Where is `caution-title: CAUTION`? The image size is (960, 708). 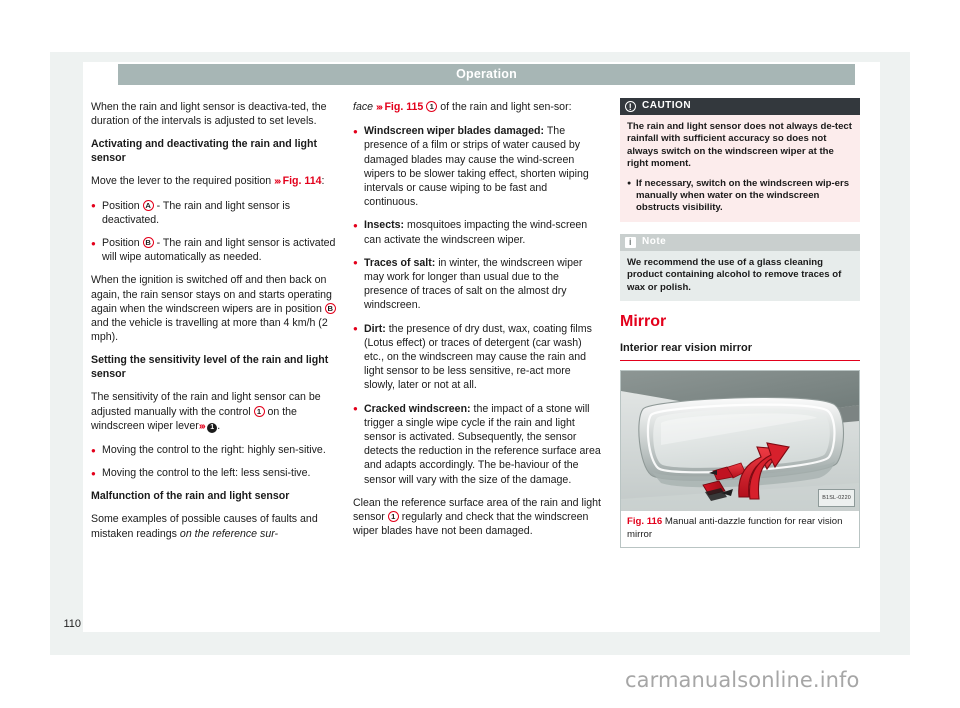 caution-title: CAUTION is located at coordinates (667, 106).